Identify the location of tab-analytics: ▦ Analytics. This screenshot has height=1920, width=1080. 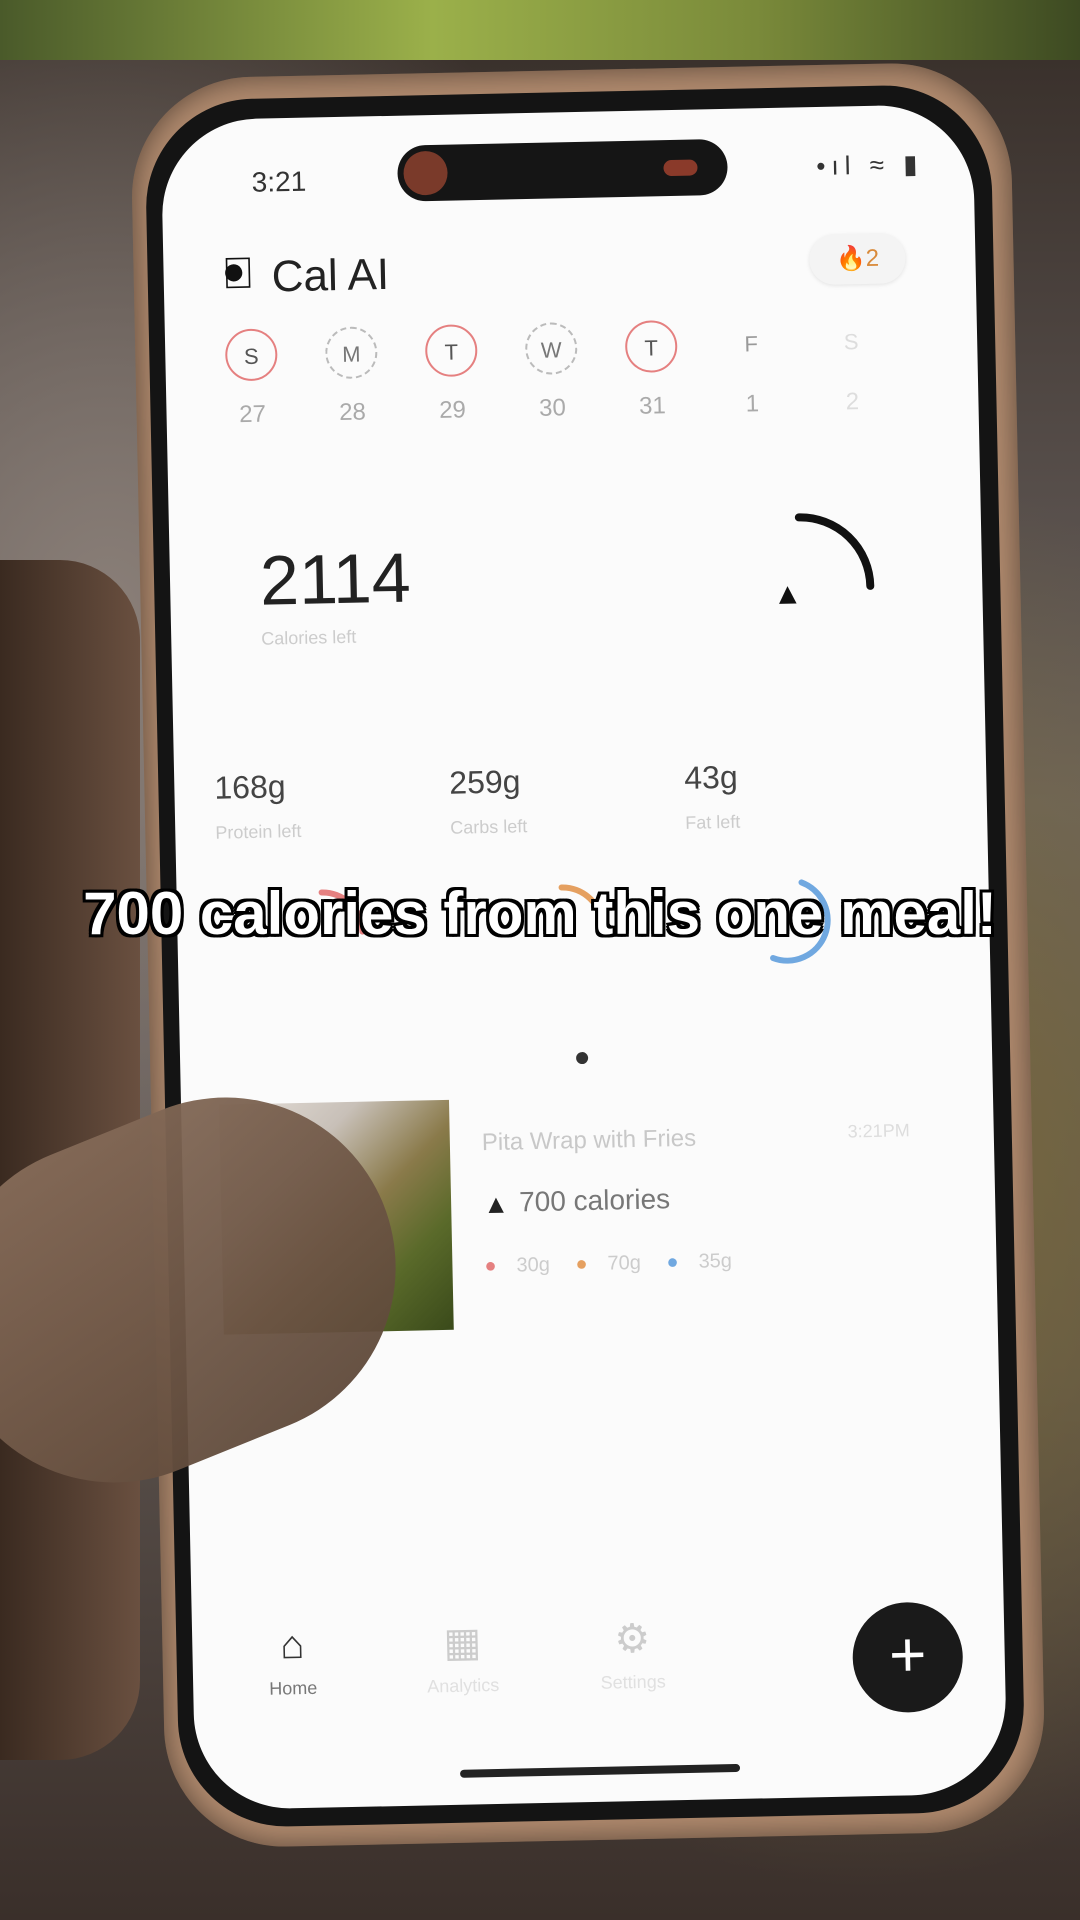
(463, 1657).